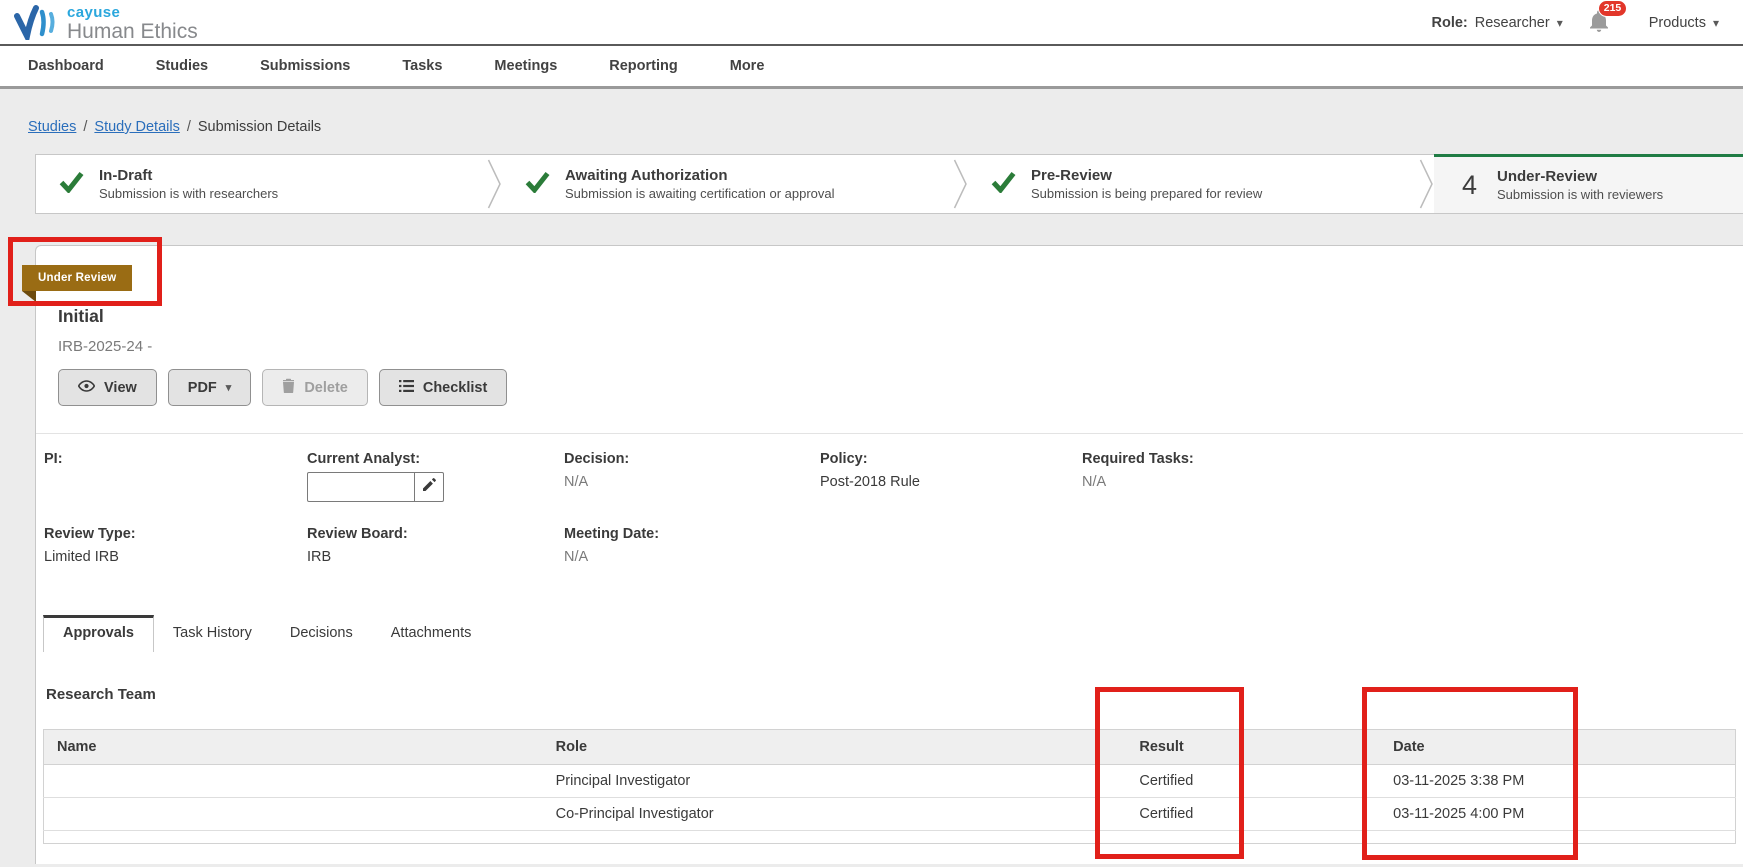 The height and width of the screenshot is (867, 1743). I want to click on breadcrumb-link-study-details: Study Details, so click(136, 127).